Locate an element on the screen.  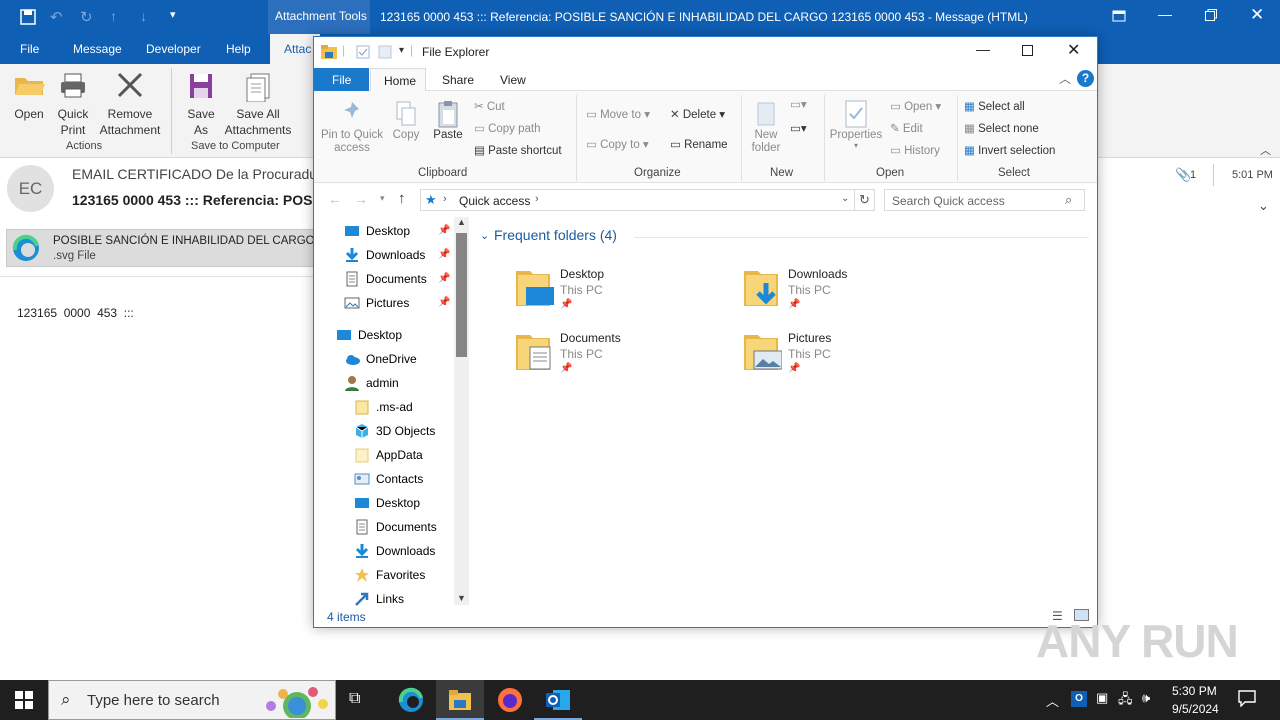
open-button: ▭ Open ▾ is located at coordinates (915, 106).